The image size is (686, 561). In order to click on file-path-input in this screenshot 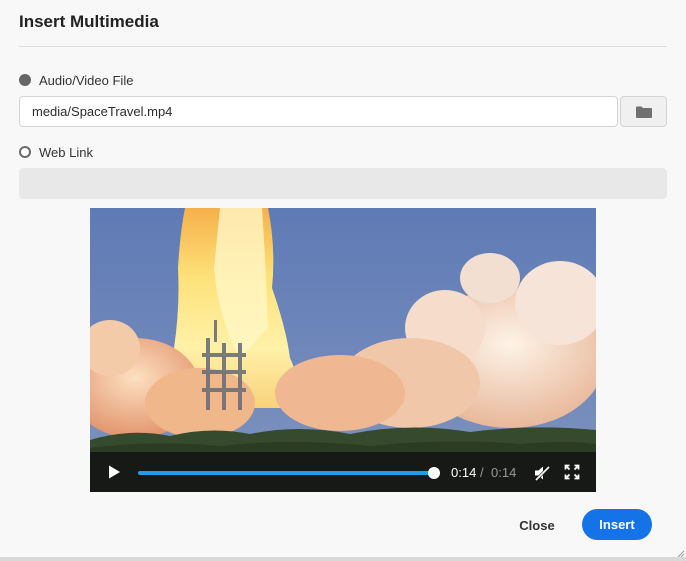, I will do `click(318, 111)`.